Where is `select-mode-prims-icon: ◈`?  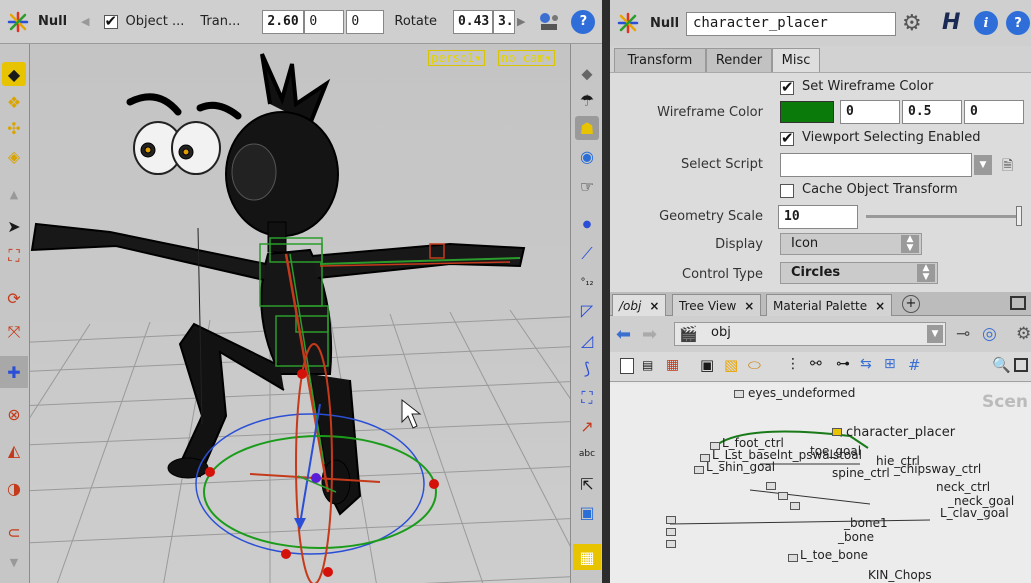
select-mode-prims-icon: ◈ is located at coordinates (14, 156).